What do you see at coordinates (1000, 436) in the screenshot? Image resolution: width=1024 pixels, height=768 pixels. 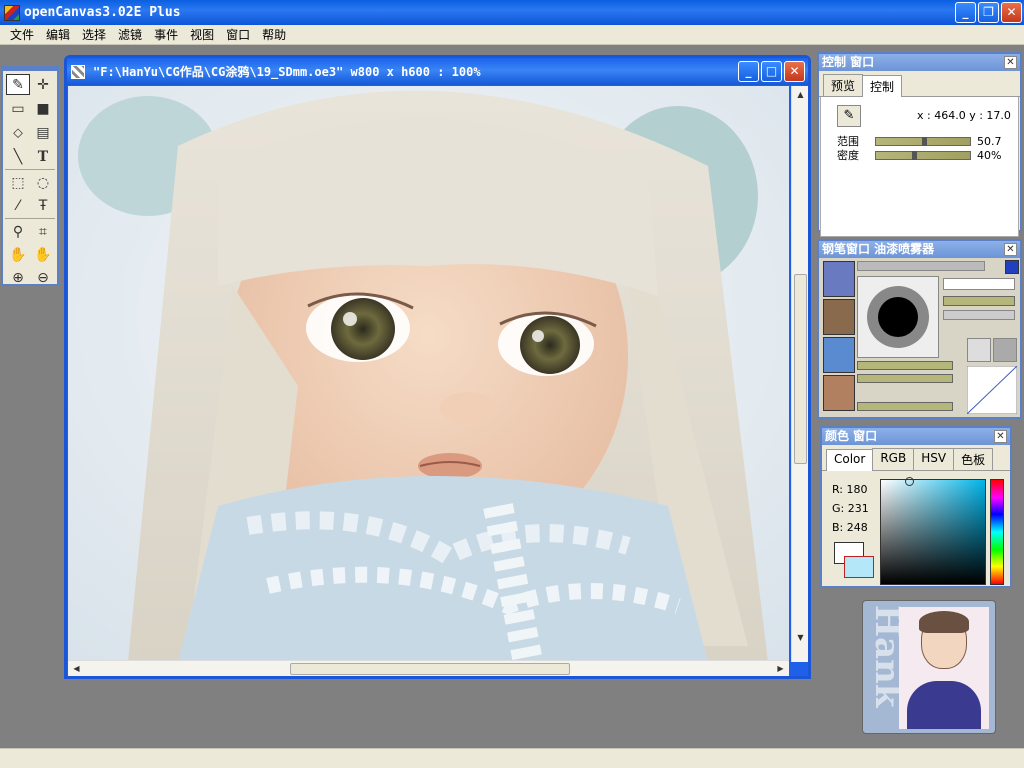 I see `color-panel-close-icon: ✕` at bounding box center [1000, 436].